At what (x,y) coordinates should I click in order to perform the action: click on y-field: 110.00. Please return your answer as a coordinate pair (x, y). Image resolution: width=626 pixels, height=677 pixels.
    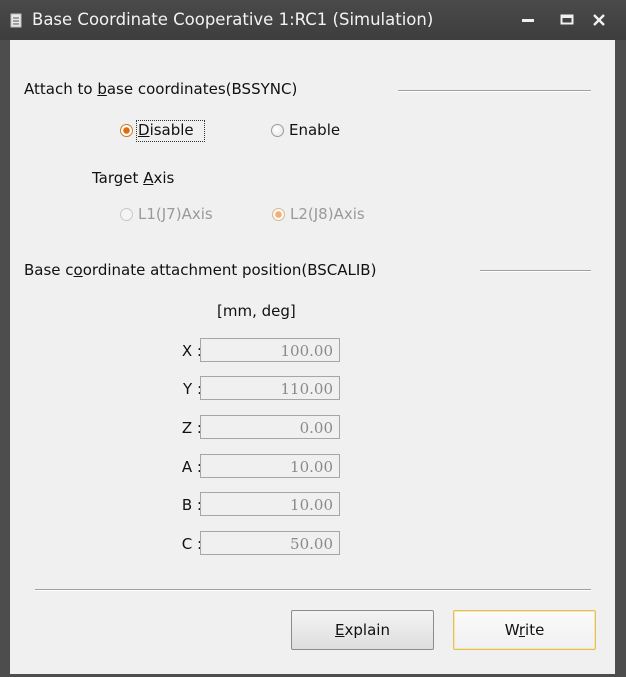
    Looking at the image, I should click on (270, 388).